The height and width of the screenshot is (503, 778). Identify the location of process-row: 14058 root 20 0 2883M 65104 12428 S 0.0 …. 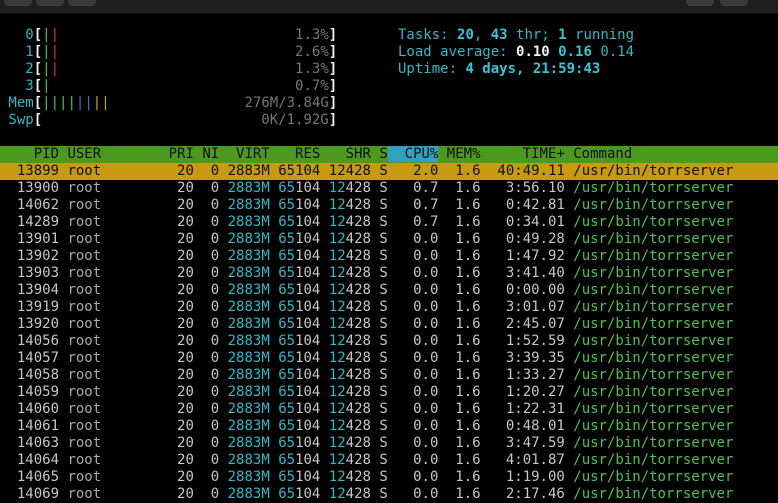
(389, 375).